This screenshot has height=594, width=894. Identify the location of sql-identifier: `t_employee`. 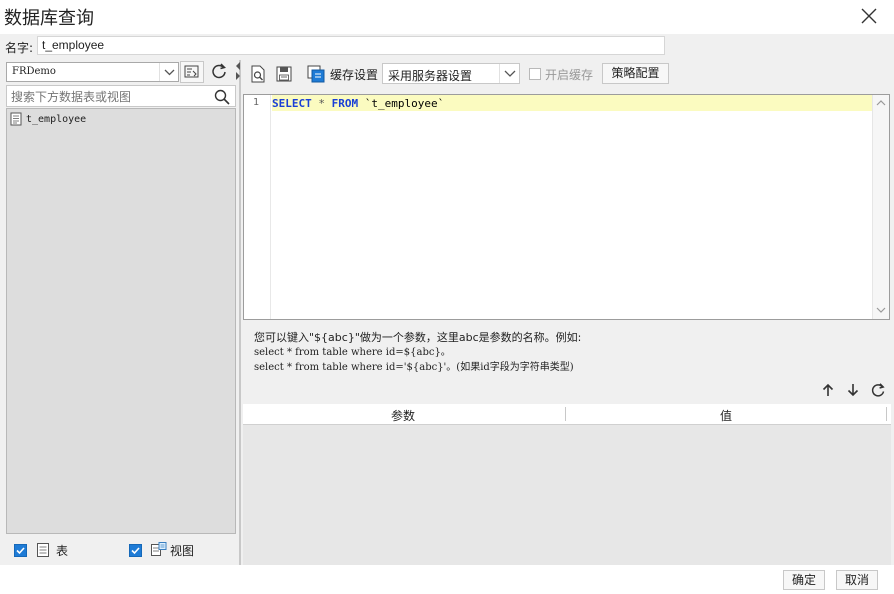
(401, 103).